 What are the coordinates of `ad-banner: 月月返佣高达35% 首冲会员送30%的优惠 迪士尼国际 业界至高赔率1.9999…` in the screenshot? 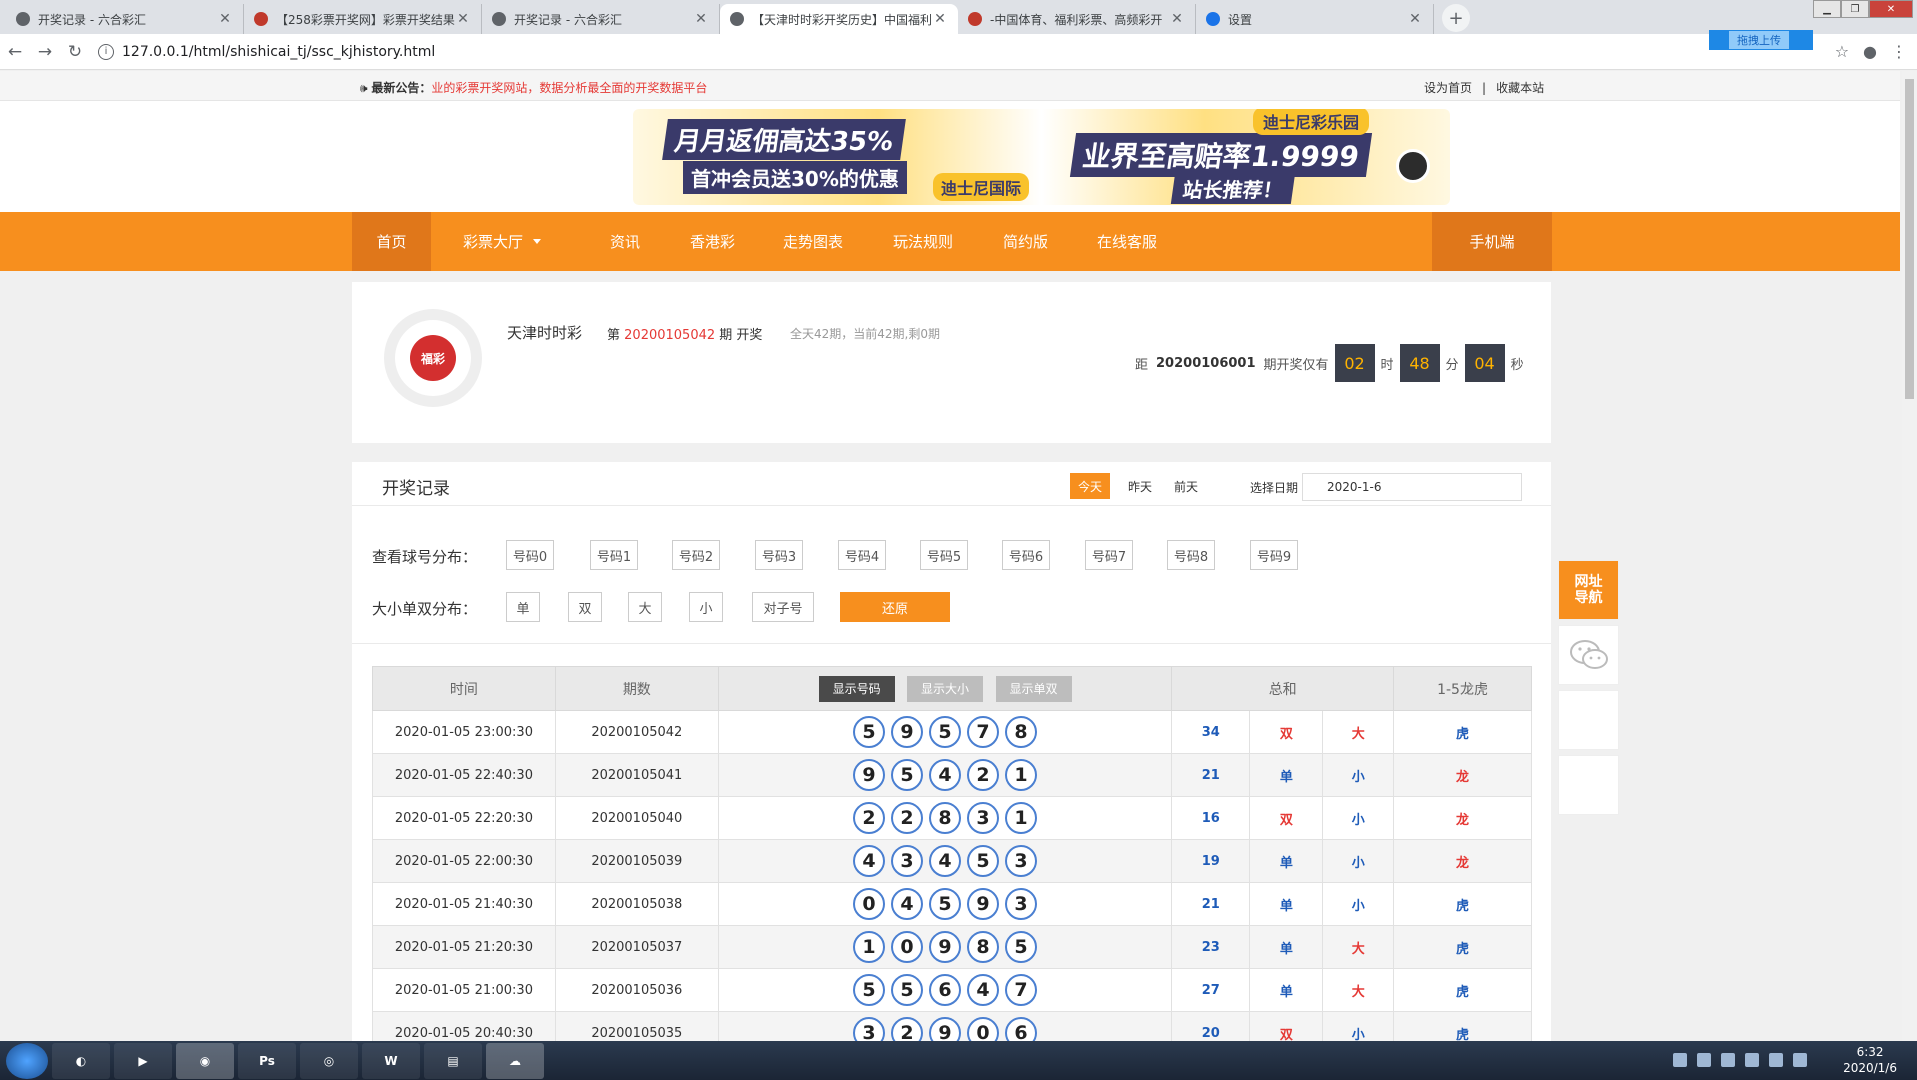 It's located at (1041, 157).